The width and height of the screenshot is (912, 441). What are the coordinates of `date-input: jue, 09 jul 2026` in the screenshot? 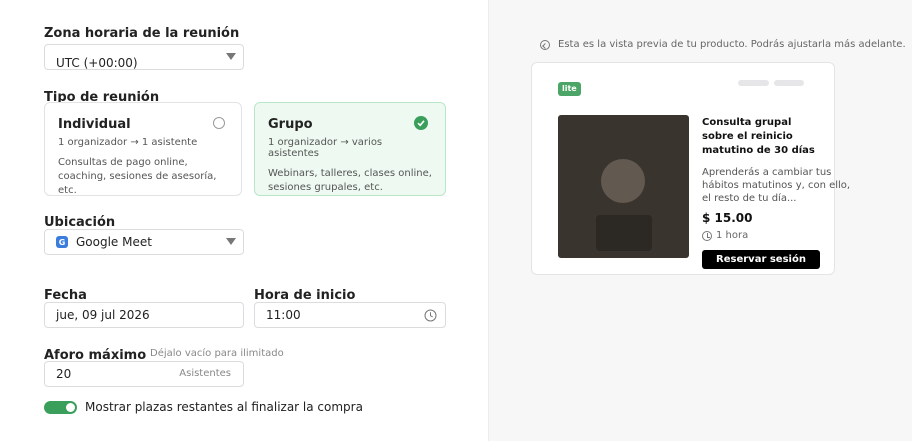 It's located at (144, 315).